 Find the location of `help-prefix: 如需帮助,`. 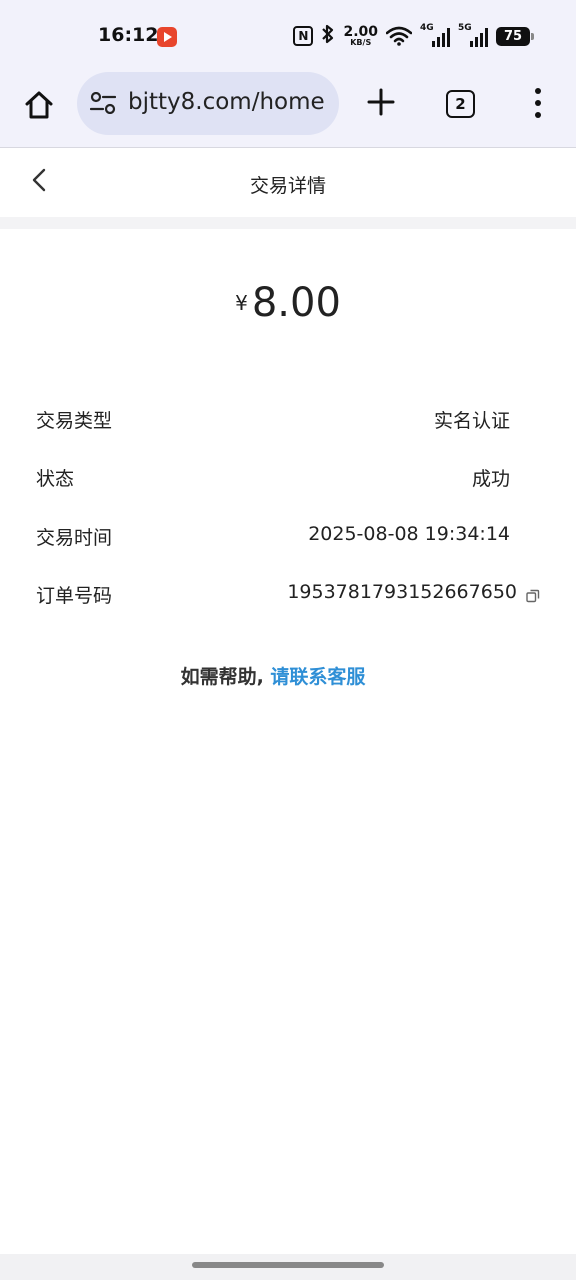

help-prefix: 如需帮助, is located at coordinates (225, 677).